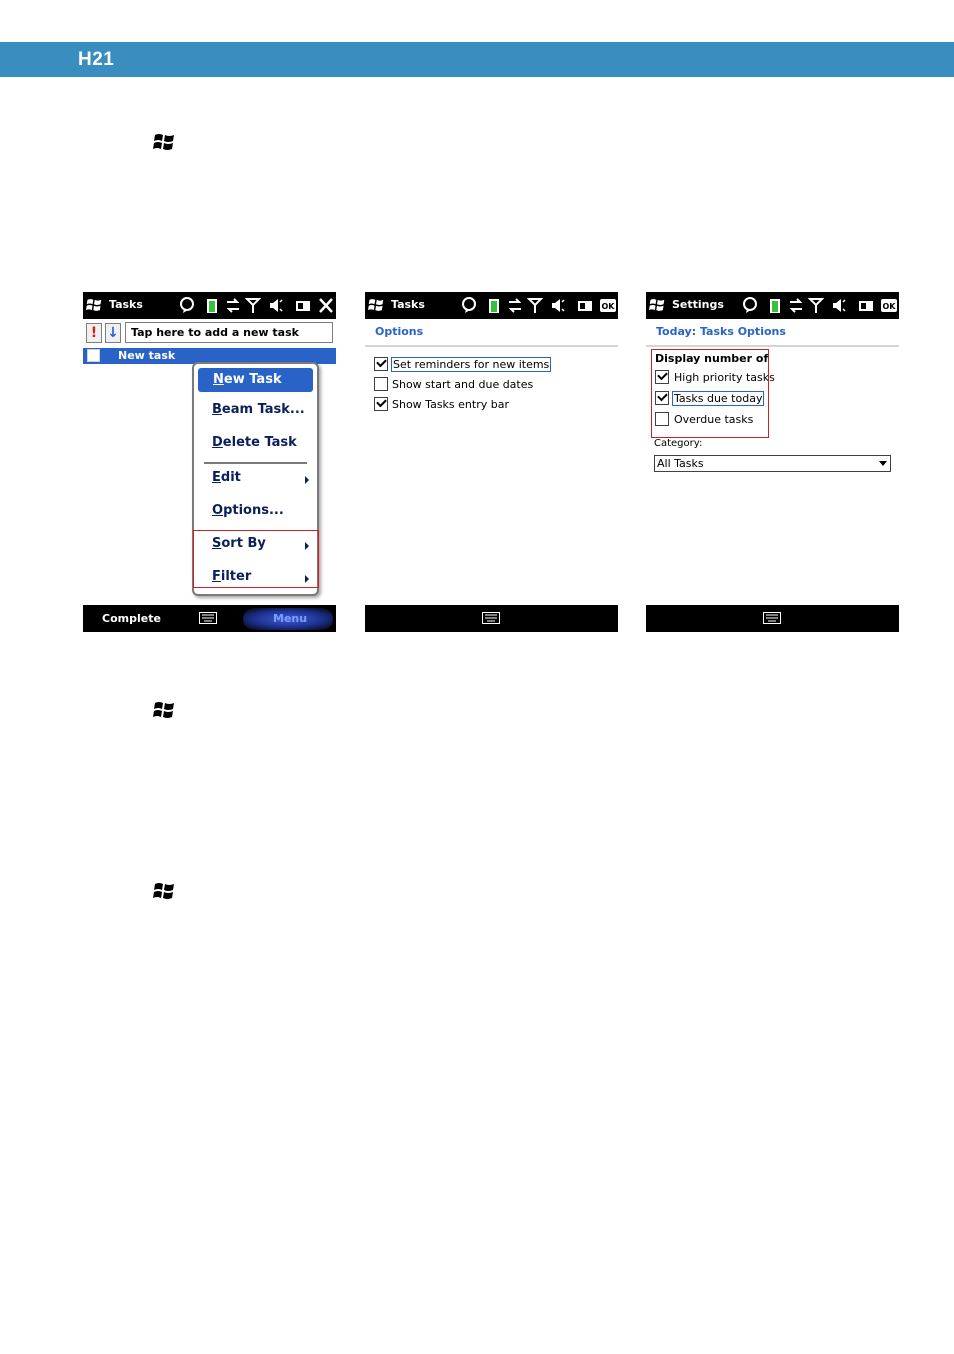 Image resolution: width=954 pixels, height=1354 pixels. I want to click on status-bar: Tasks OK, so click(491, 305).